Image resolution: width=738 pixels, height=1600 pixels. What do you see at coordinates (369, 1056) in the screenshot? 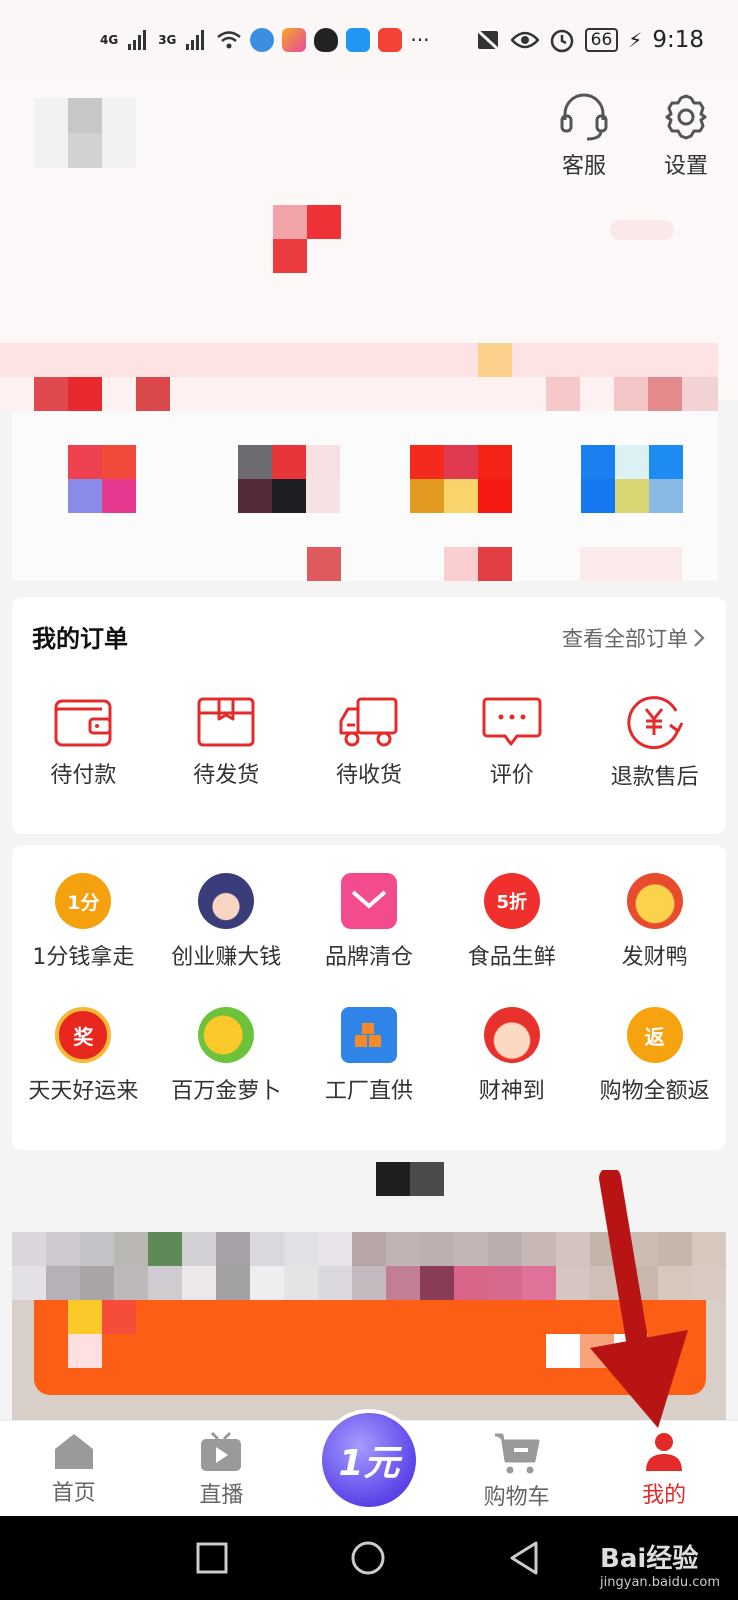
I see `service-factory-direct: 工厂直供` at bounding box center [369, 1056].